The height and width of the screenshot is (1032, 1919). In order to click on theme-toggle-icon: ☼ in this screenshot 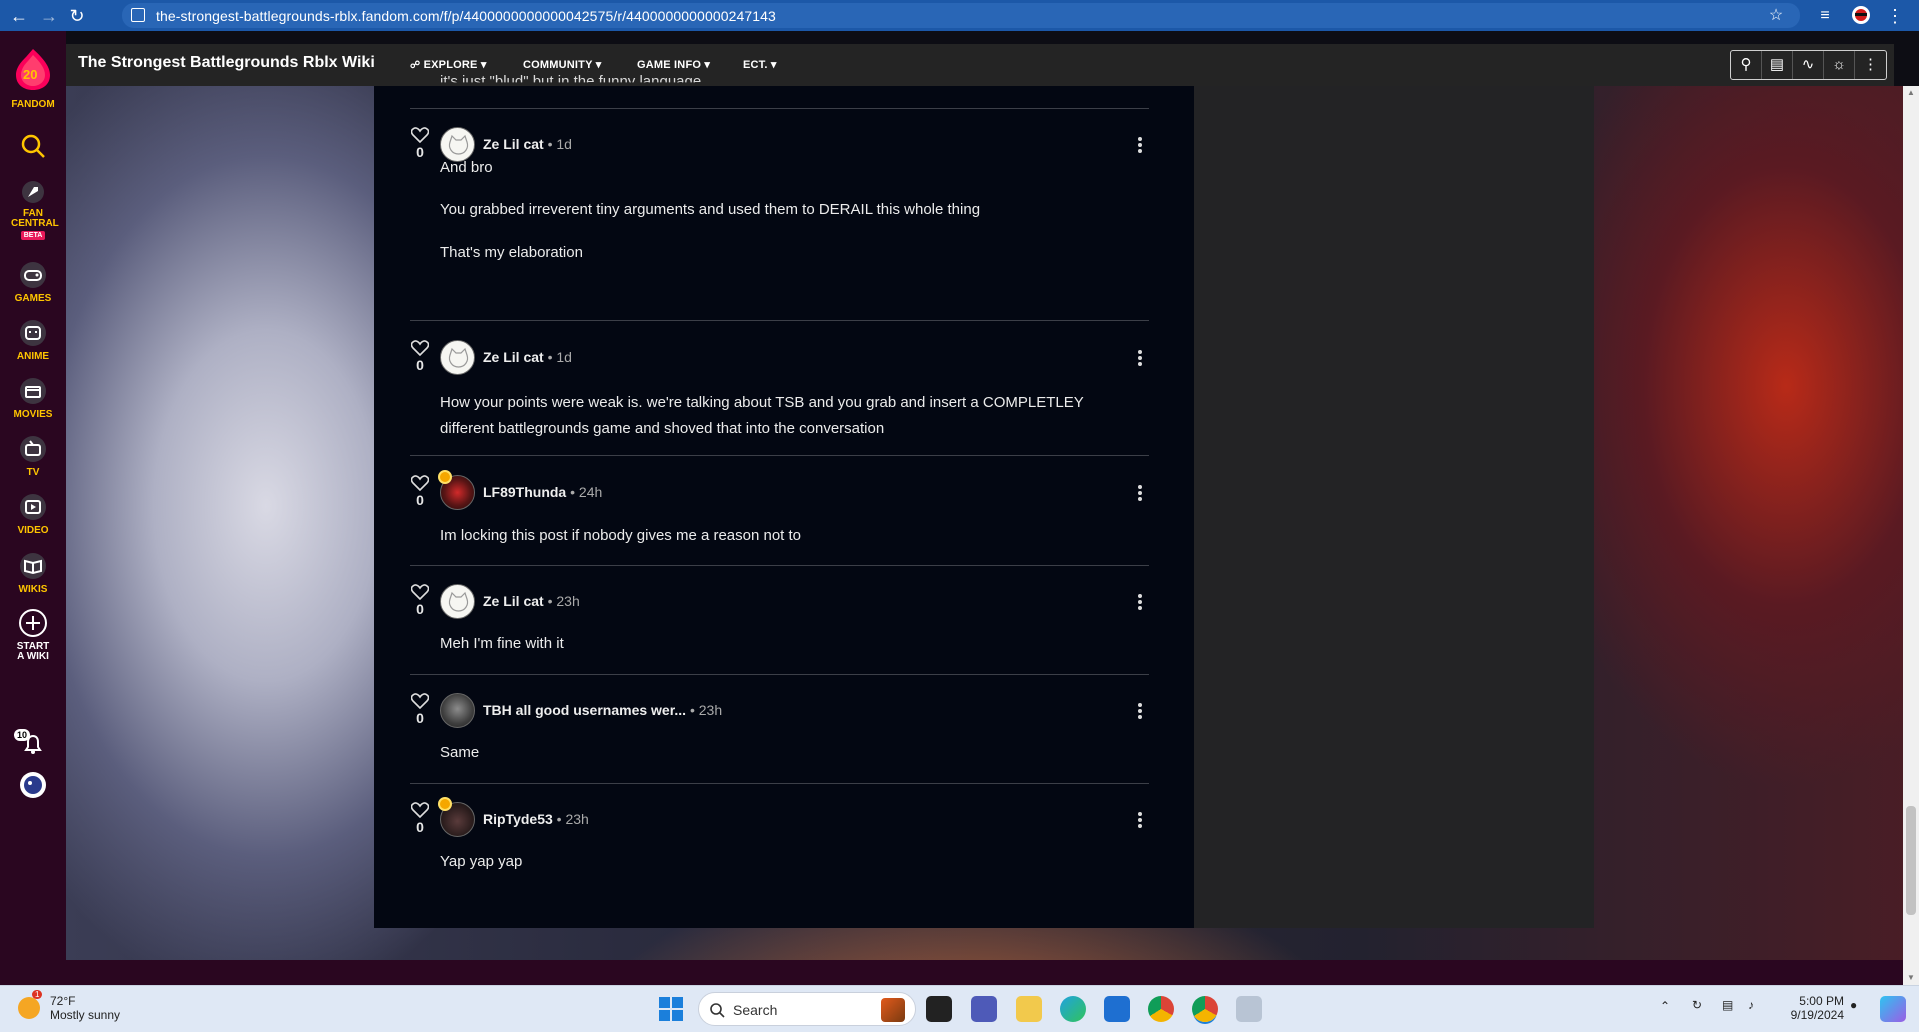, I will do `click(1839, 65)`.